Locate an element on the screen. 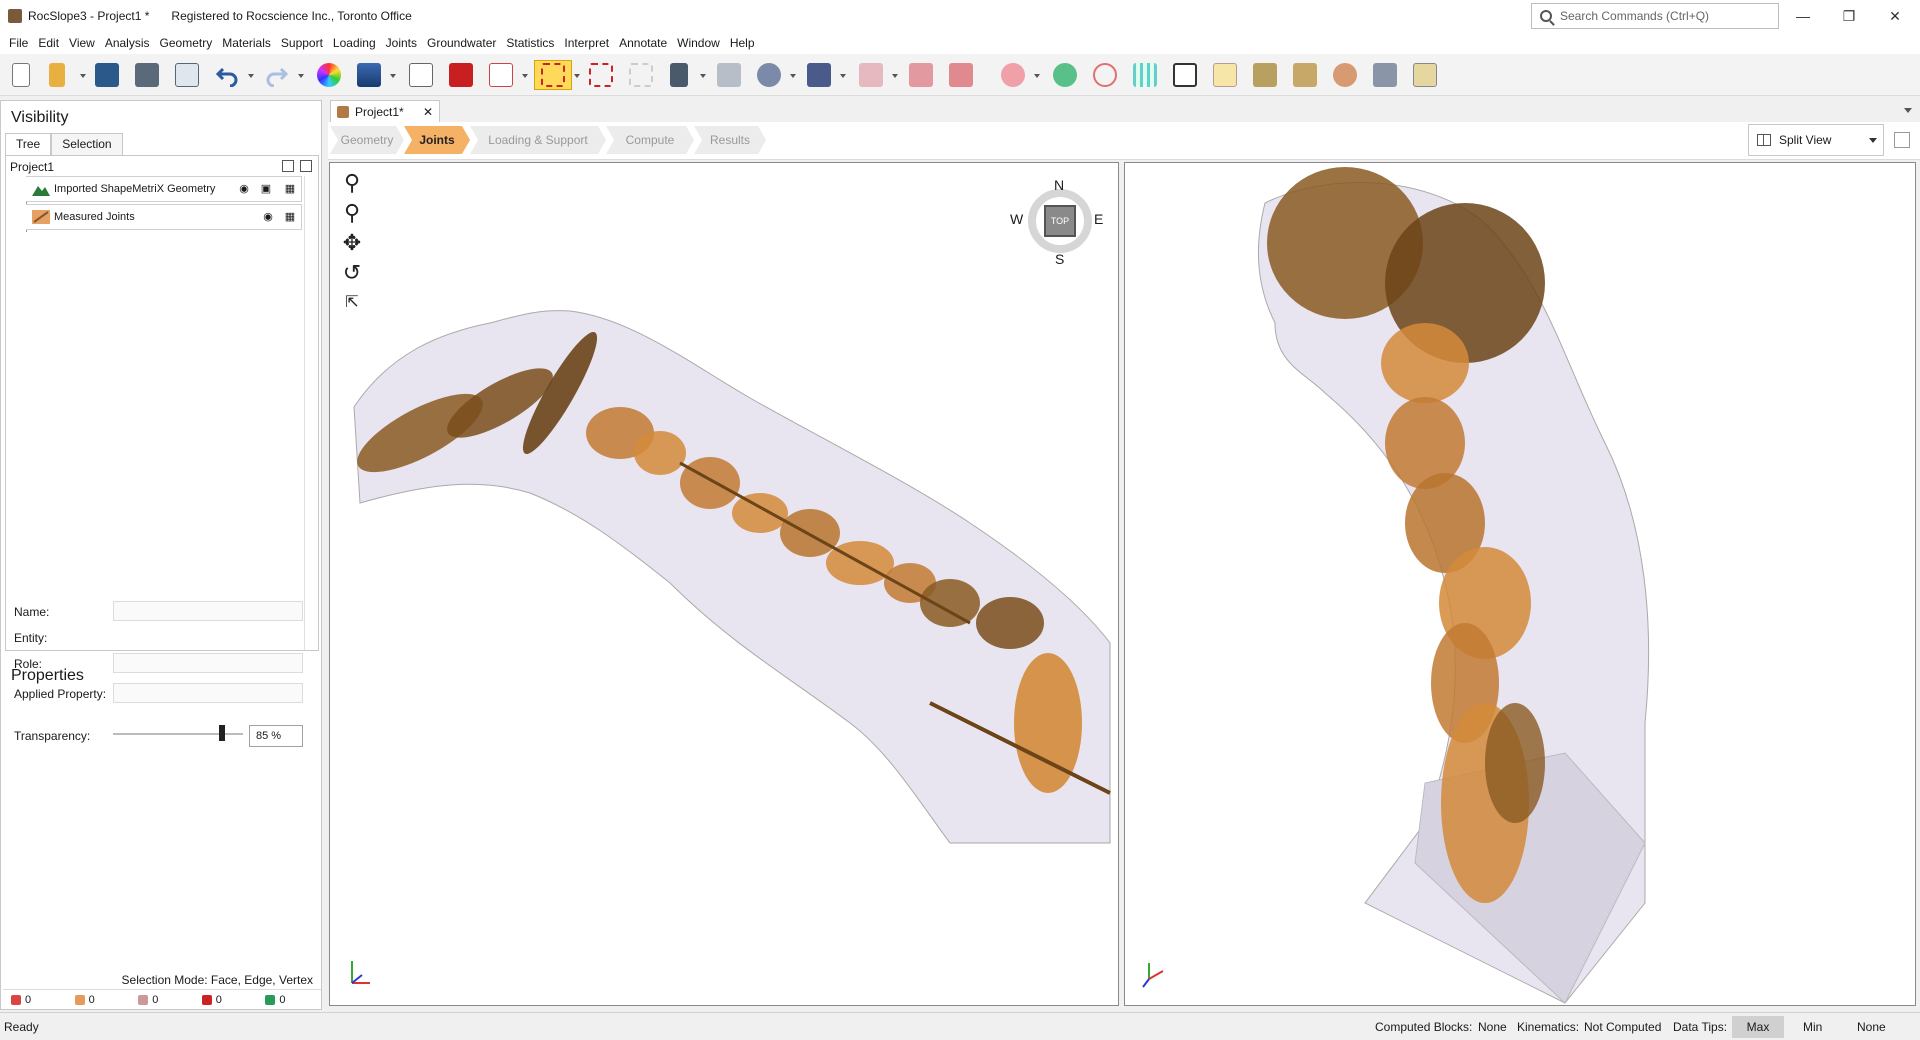 The width and height of the screenshot is (1920, 1040). zoom-icon: ⚲ is located at coordinates (352, 213).